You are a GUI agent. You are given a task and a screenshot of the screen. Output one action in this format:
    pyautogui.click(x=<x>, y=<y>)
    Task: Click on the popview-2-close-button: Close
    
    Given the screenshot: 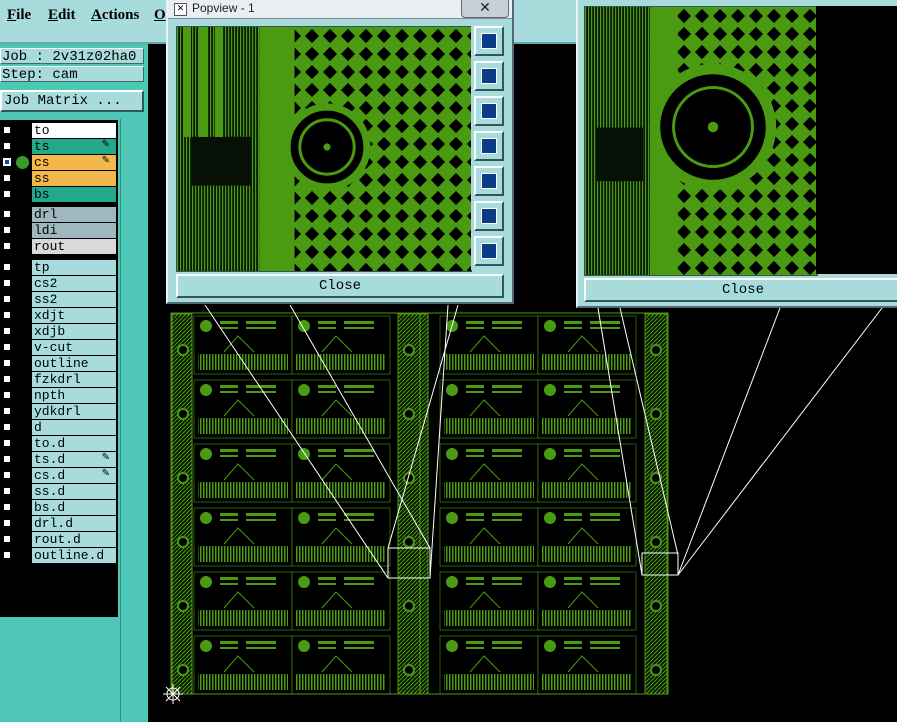 What is the action you would take?
    pyautogui.click(x=740, y=290)
    